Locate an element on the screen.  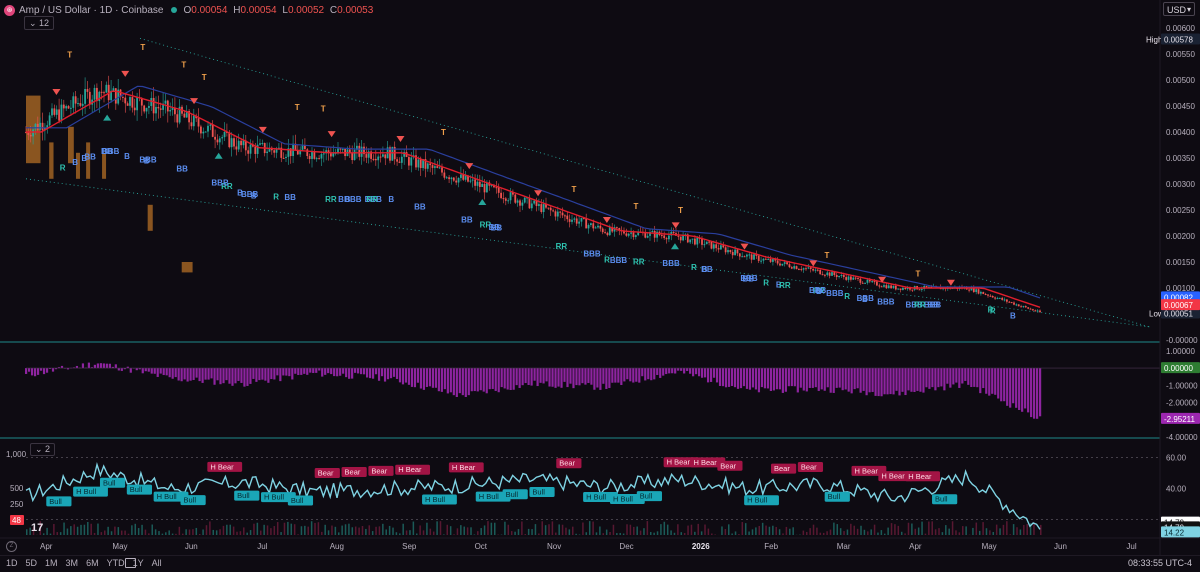
indicators-collapse-button: ⌄ 12 is located at coordinates (39, 23).